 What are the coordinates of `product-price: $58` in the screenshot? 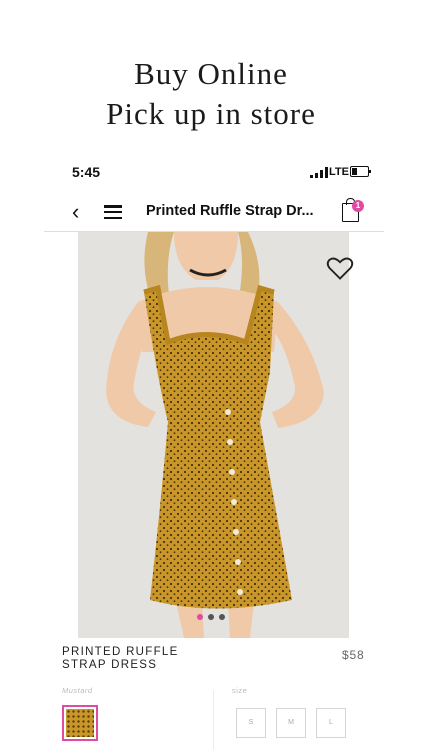 It's located at (353, 655).